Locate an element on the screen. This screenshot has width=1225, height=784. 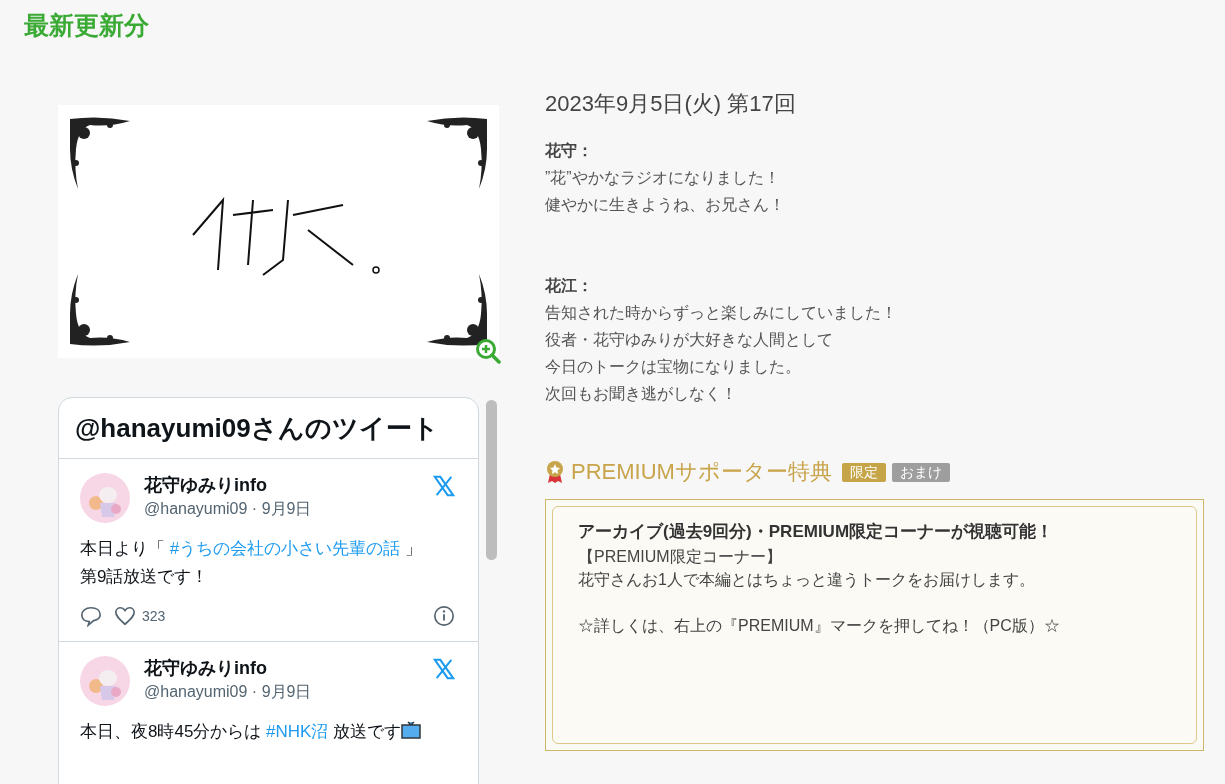
tweet-text: 放送です is located at coordinates (367, 731).